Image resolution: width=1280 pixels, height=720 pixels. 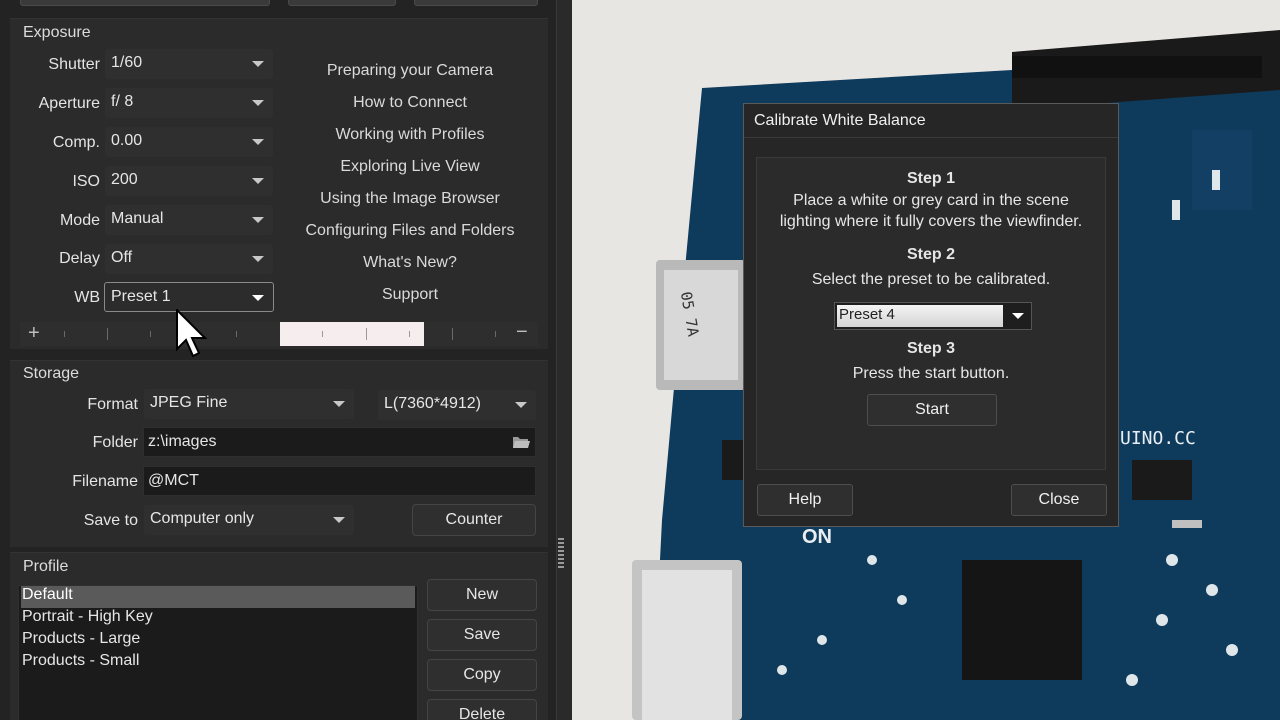 I want to click on delay-value: Off, so click(x=122, y=257).